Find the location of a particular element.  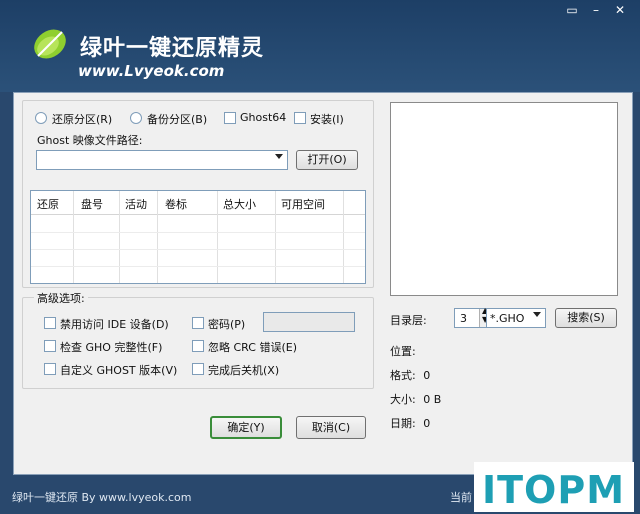

custom-ghost-label: 自定义 GHOST 版本(V) is located at coordinates (119, 370).